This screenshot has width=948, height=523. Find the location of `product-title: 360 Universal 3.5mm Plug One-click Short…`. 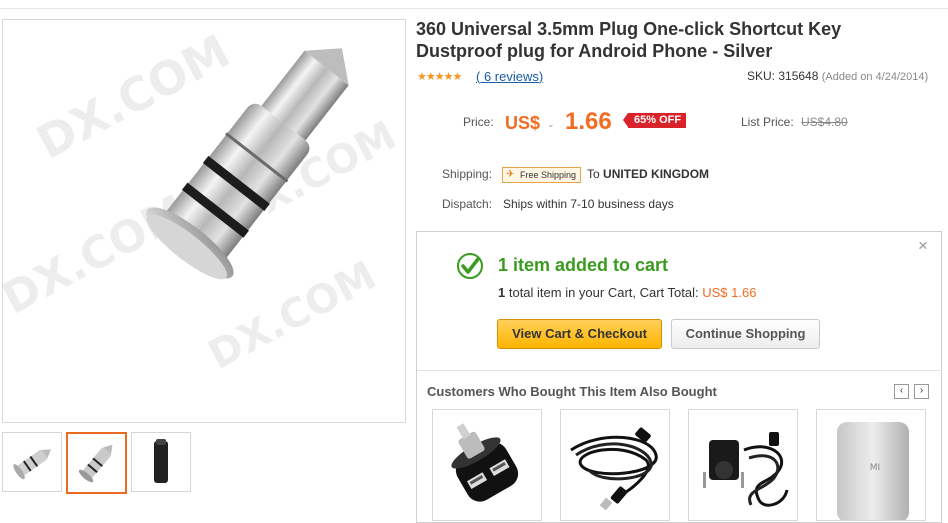

product-title: 360 Universal 3.5mm Plug One-click Short… is located at coordinates (629, 40).